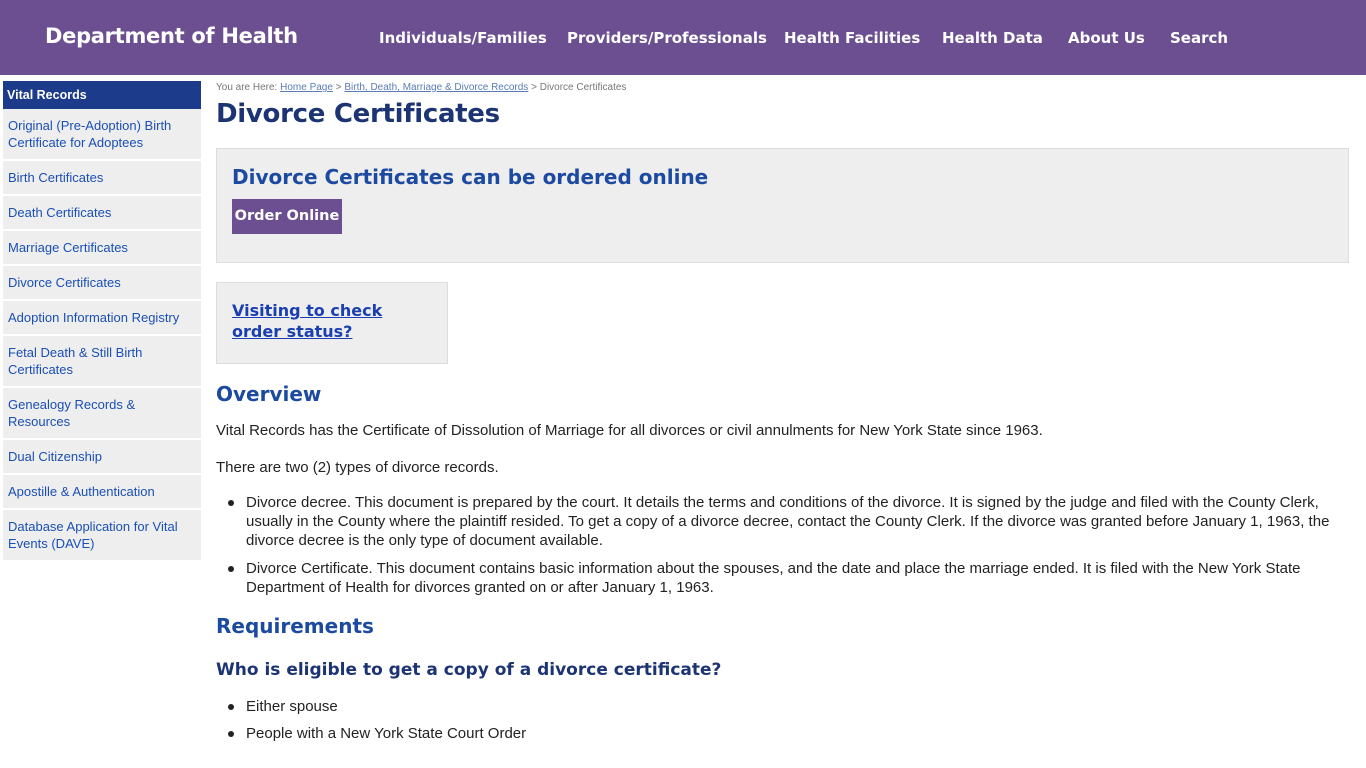 The width and height of the screenshot is (1366, 768). I want to click on breadcrumb-home-link: Home Page, so click(306, 87).